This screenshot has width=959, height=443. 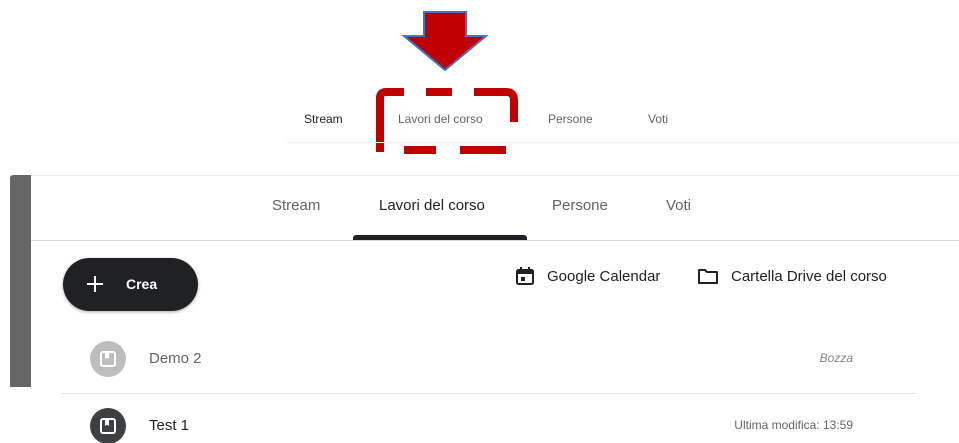 I want to click on red-arrow-annotation, so click(x=445, y=41).